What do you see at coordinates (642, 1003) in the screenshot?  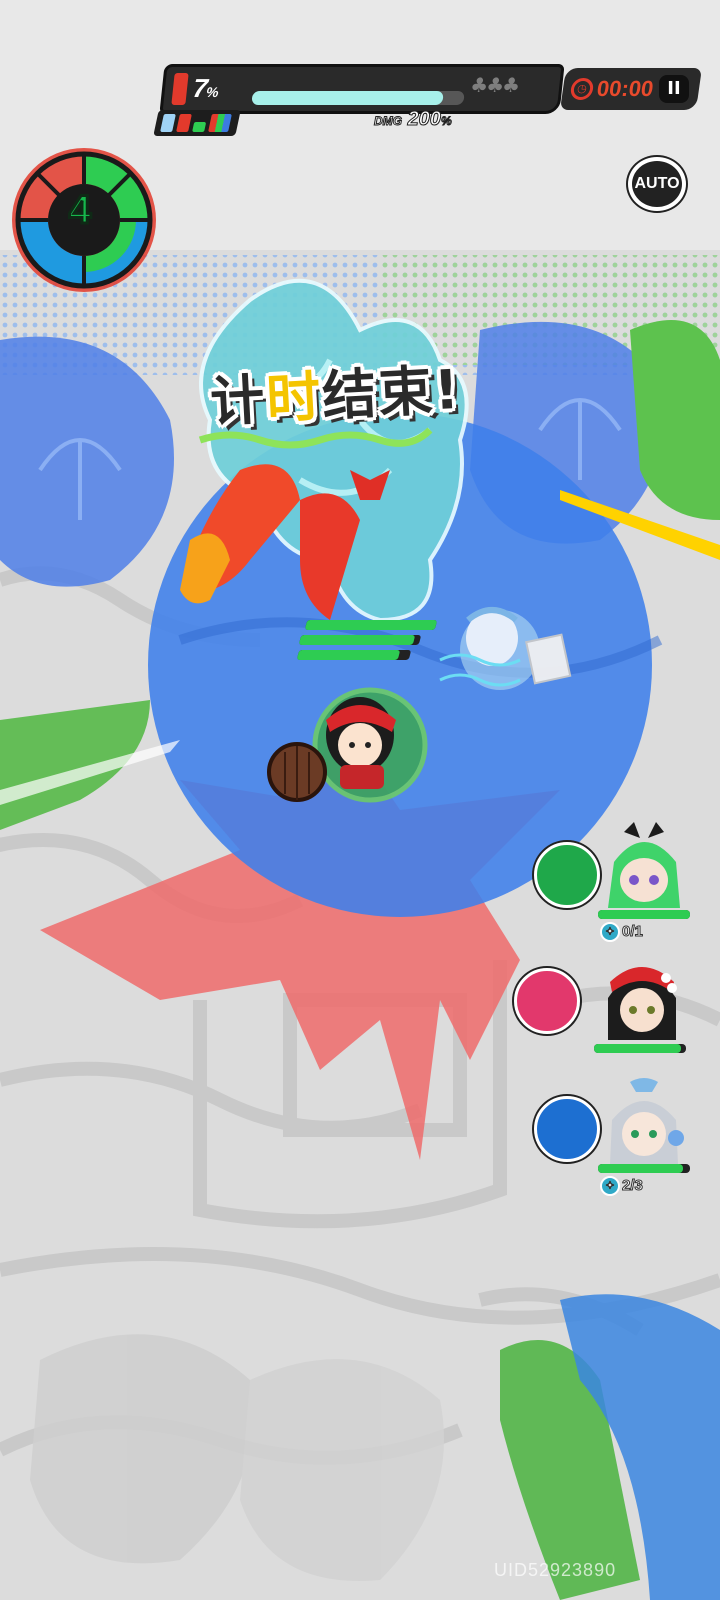 I see `portrait-red-hat-icon` at bounding box center [642, 1003].